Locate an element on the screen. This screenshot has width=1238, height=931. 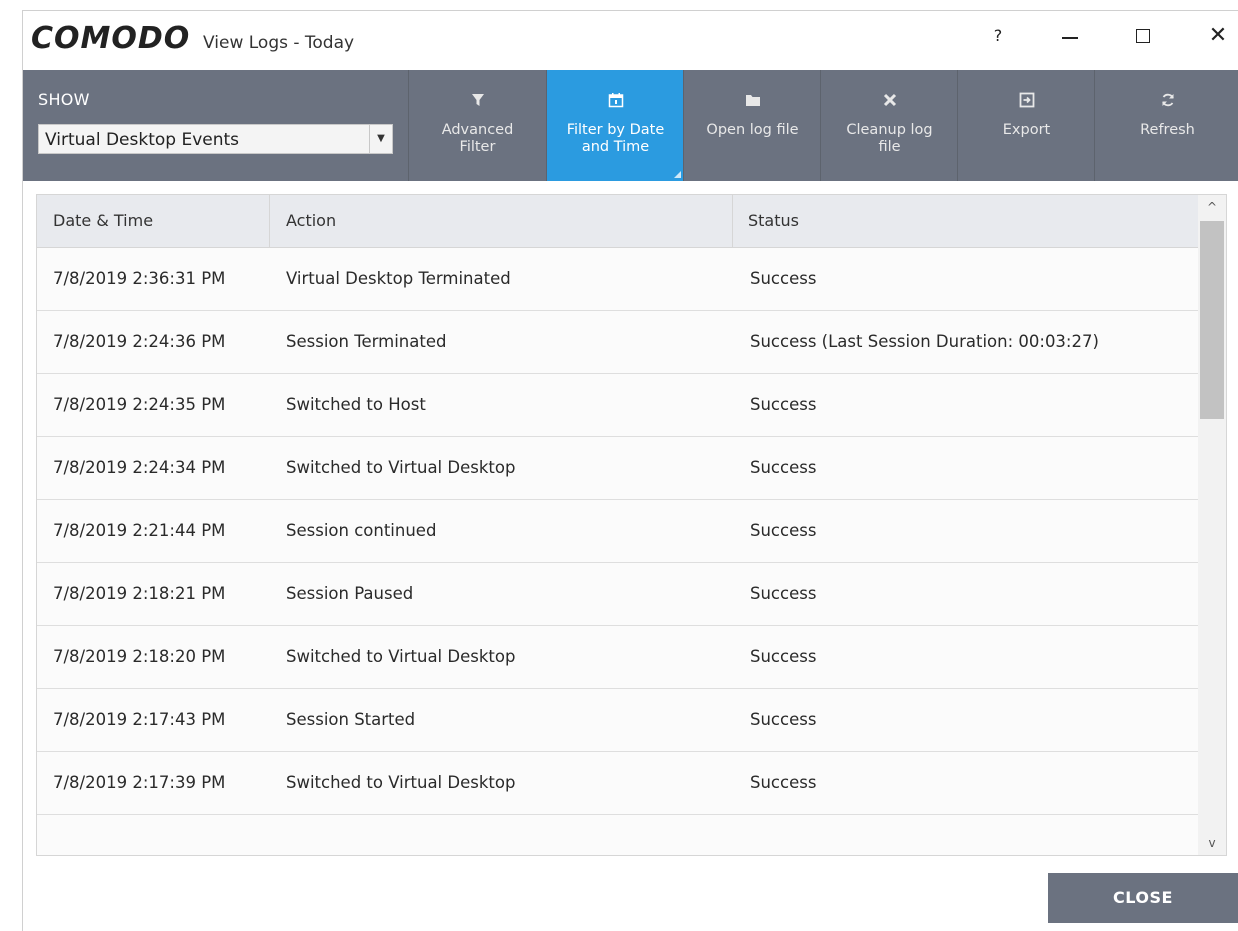
filter-by-date-button: Filter by Date and Time is located at coordinates (615, 125).